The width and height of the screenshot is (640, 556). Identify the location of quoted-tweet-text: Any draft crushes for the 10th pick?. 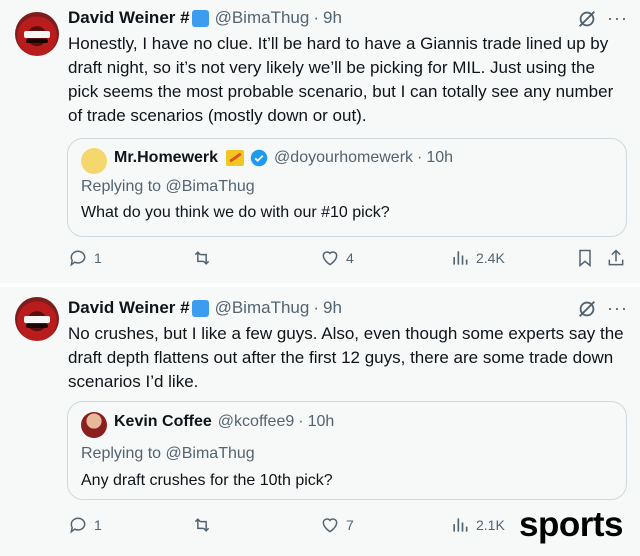
(207, 480).